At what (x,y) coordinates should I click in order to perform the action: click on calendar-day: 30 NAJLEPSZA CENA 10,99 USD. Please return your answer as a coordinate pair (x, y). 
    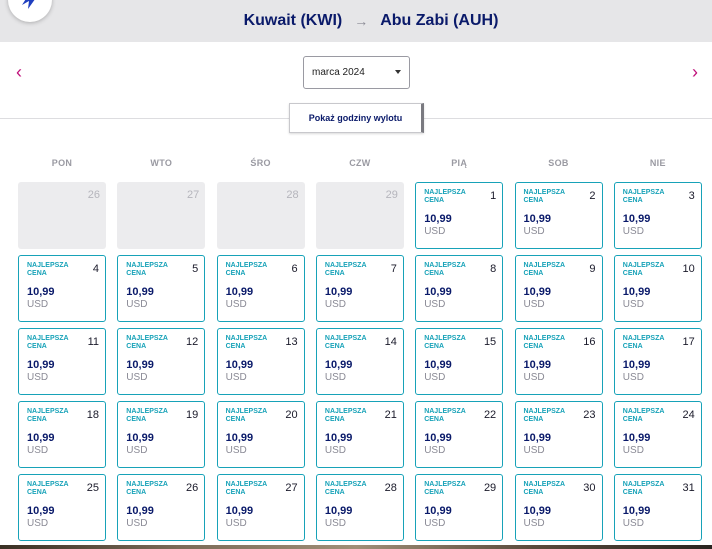
    Looking at the image, I should click on (558, 507).